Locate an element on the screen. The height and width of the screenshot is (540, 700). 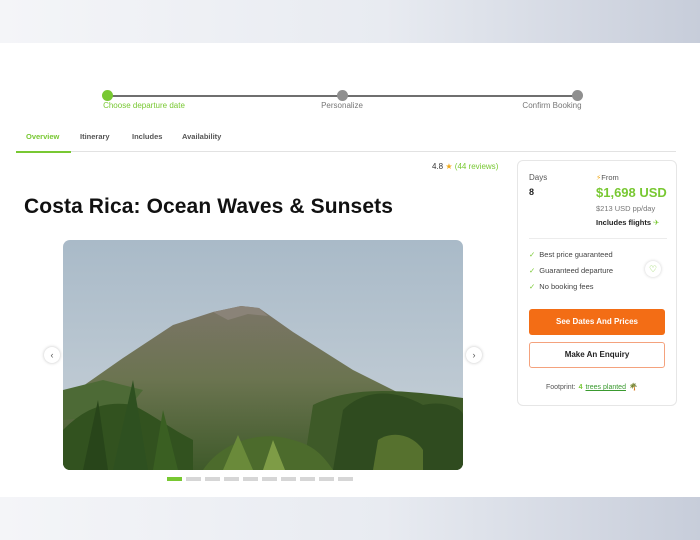
carousel-prev-button: ‹ is located at coordinates (52, 355).